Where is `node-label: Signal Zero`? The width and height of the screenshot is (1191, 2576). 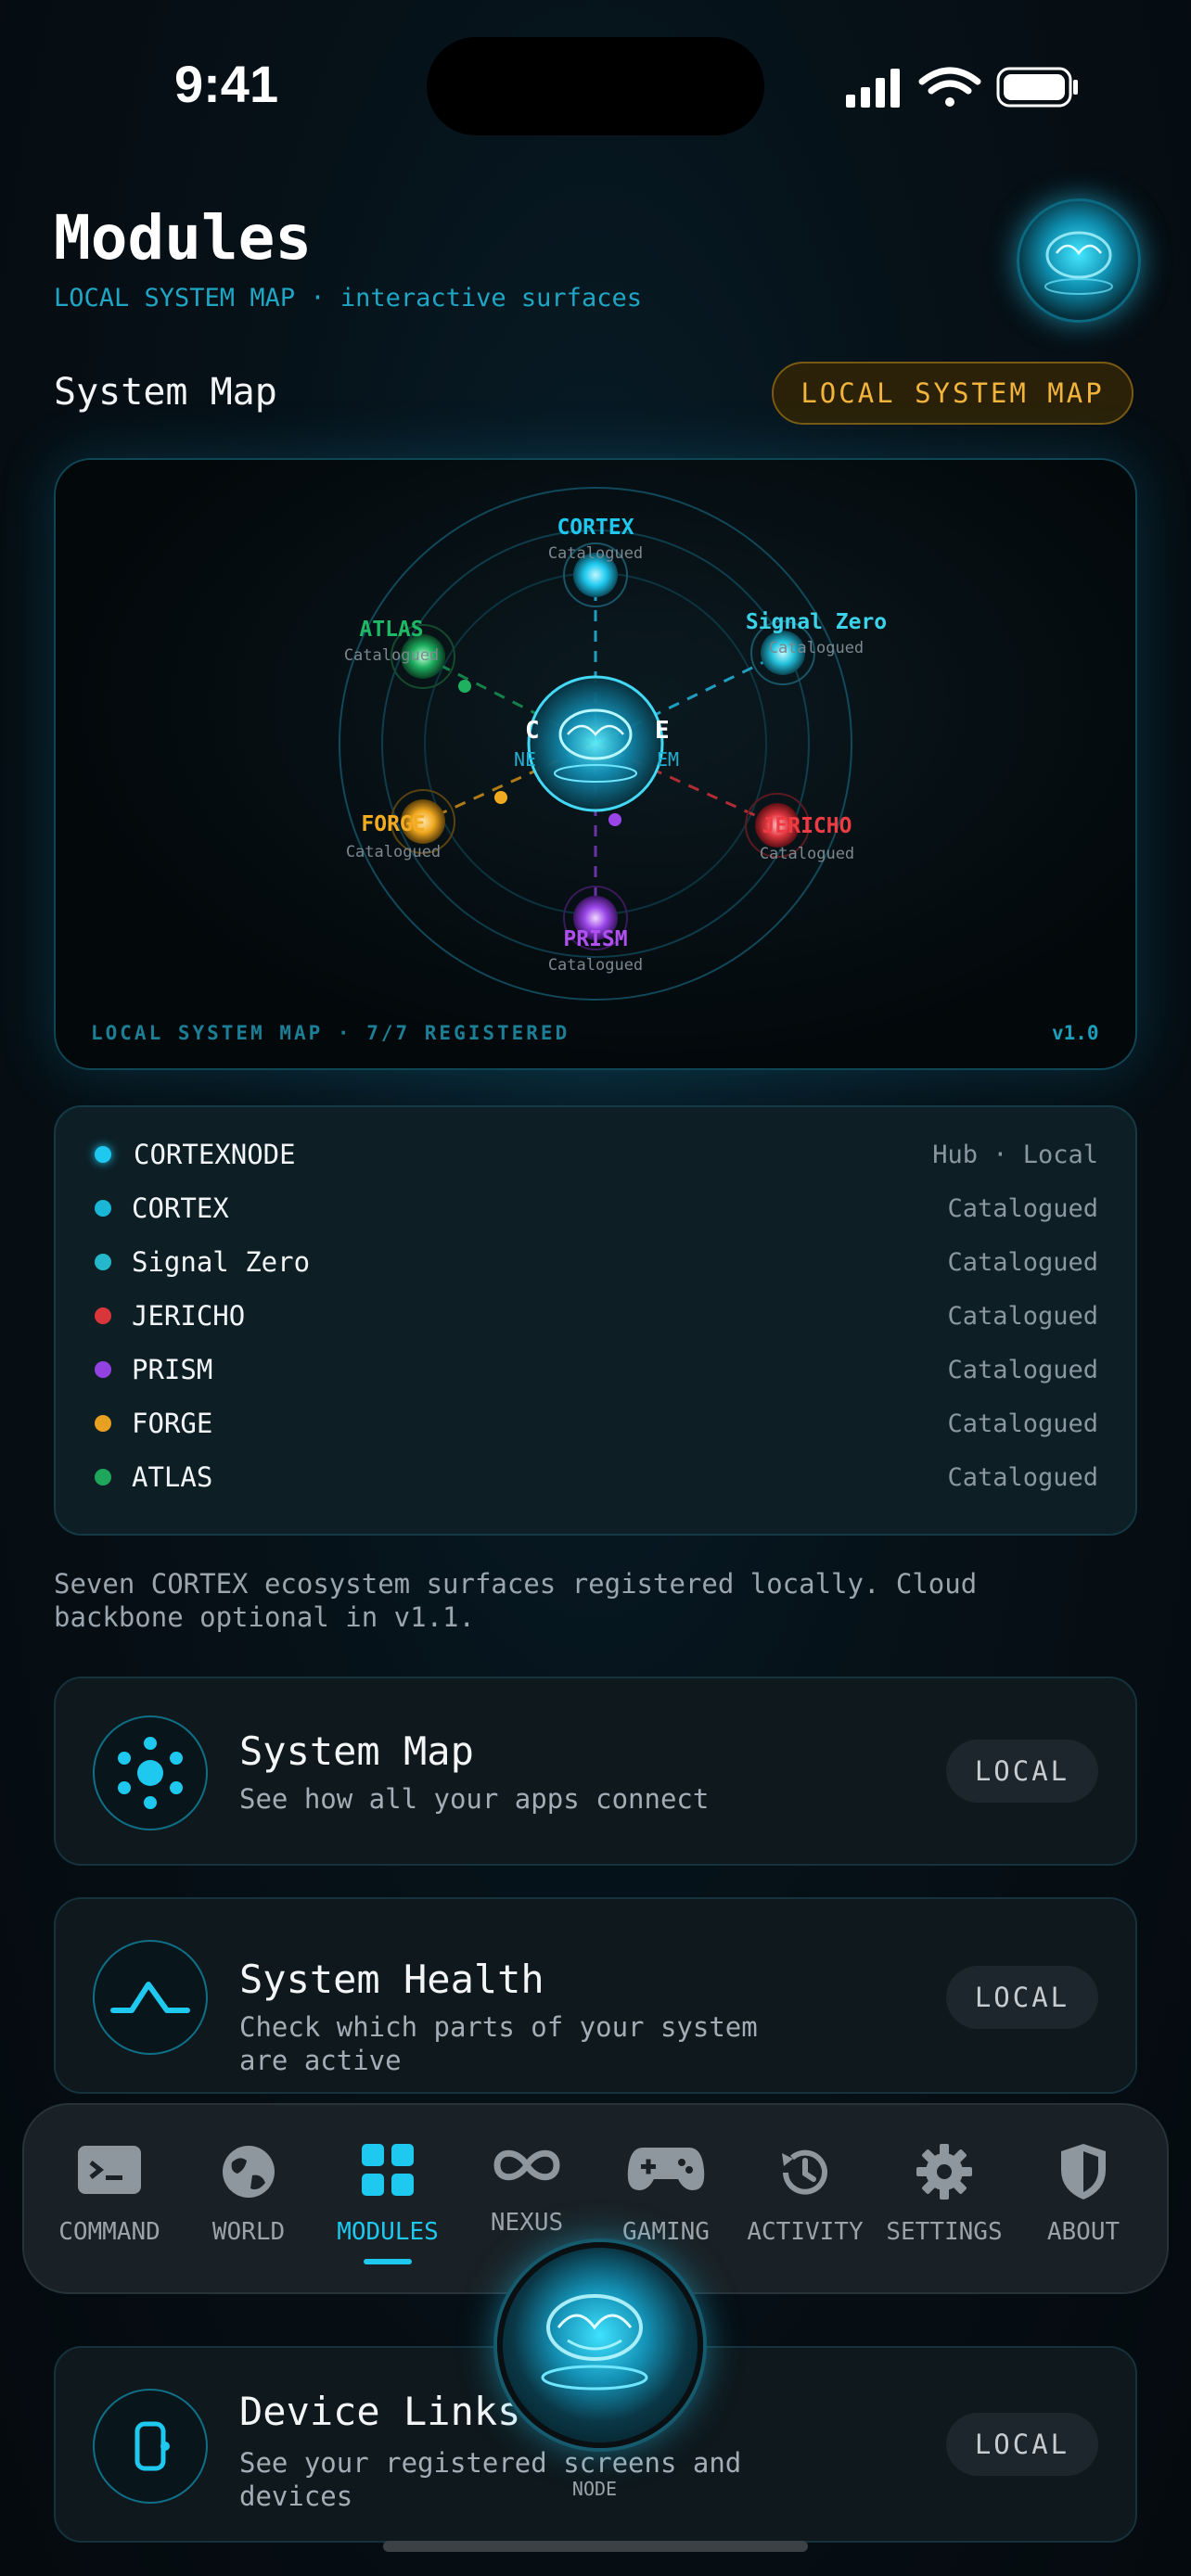
node-label: Signal Zero is located at coordinates (816, 622).